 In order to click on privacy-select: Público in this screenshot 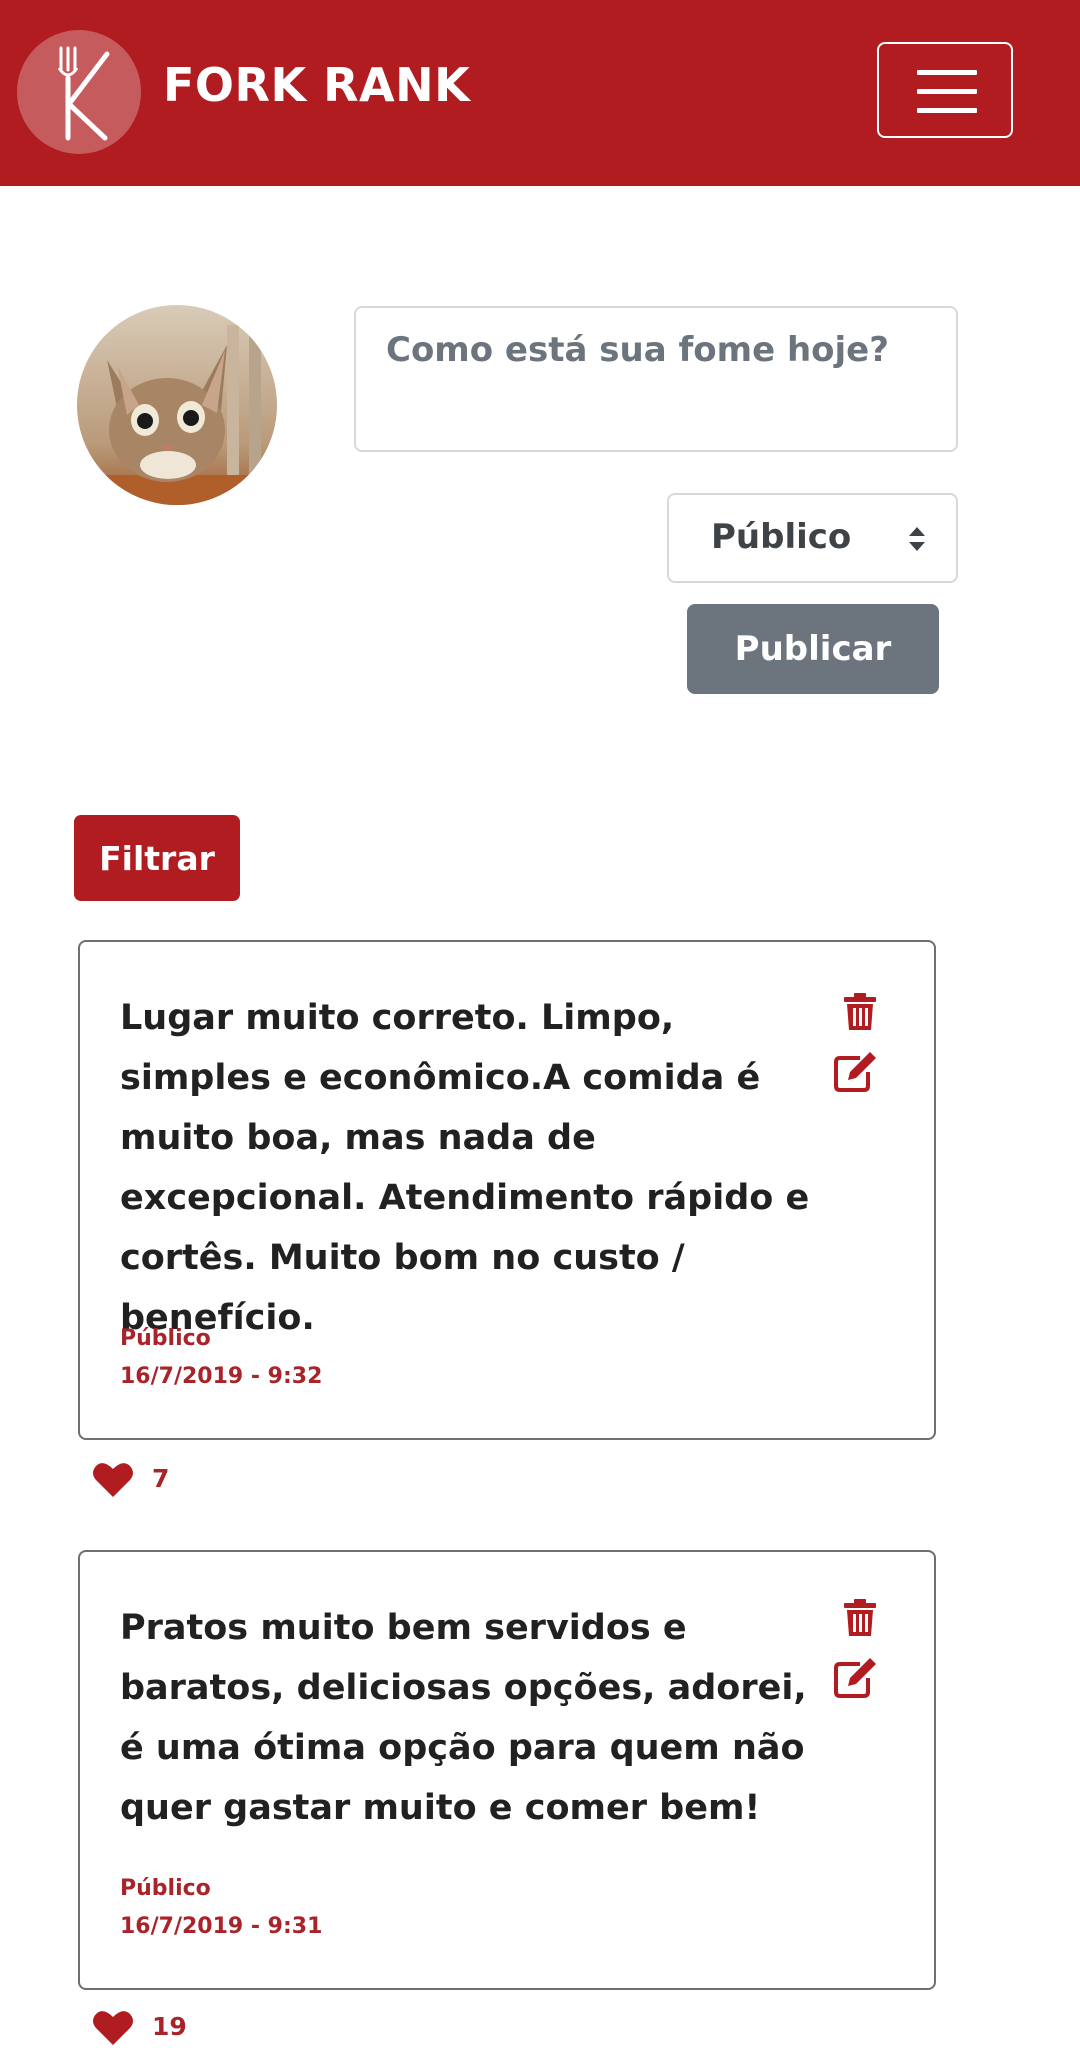, I will do `click(812, 538)`.